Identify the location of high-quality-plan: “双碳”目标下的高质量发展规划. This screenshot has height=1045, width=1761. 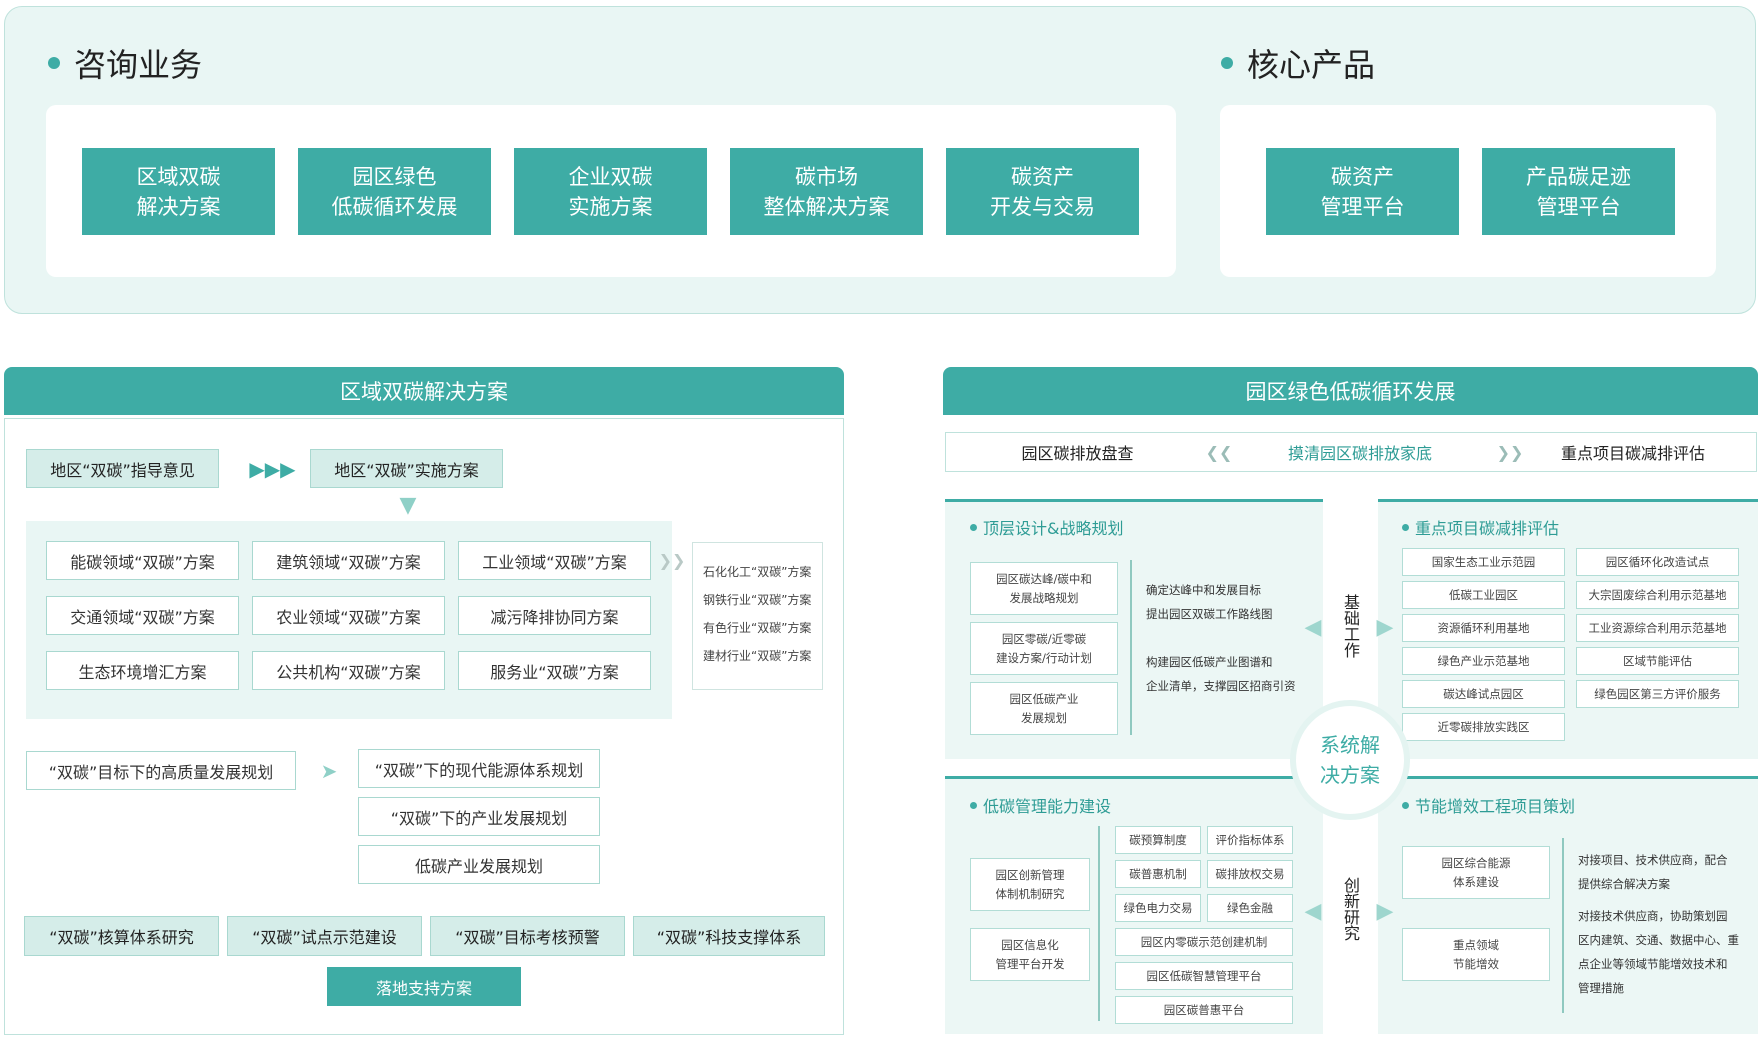
(161, 770).